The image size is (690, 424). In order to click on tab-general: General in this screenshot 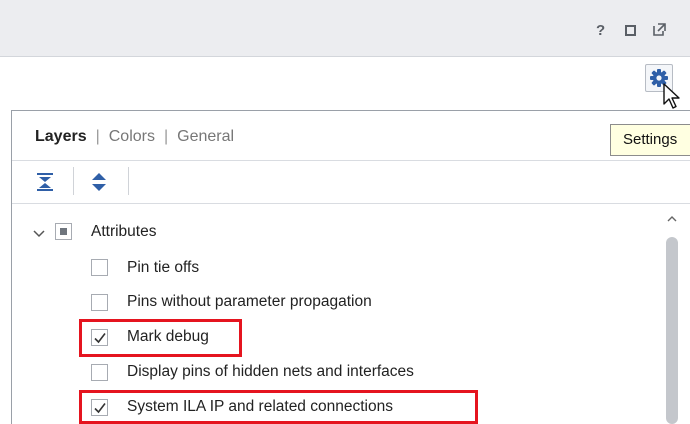, I will do `click(205, 137)`.